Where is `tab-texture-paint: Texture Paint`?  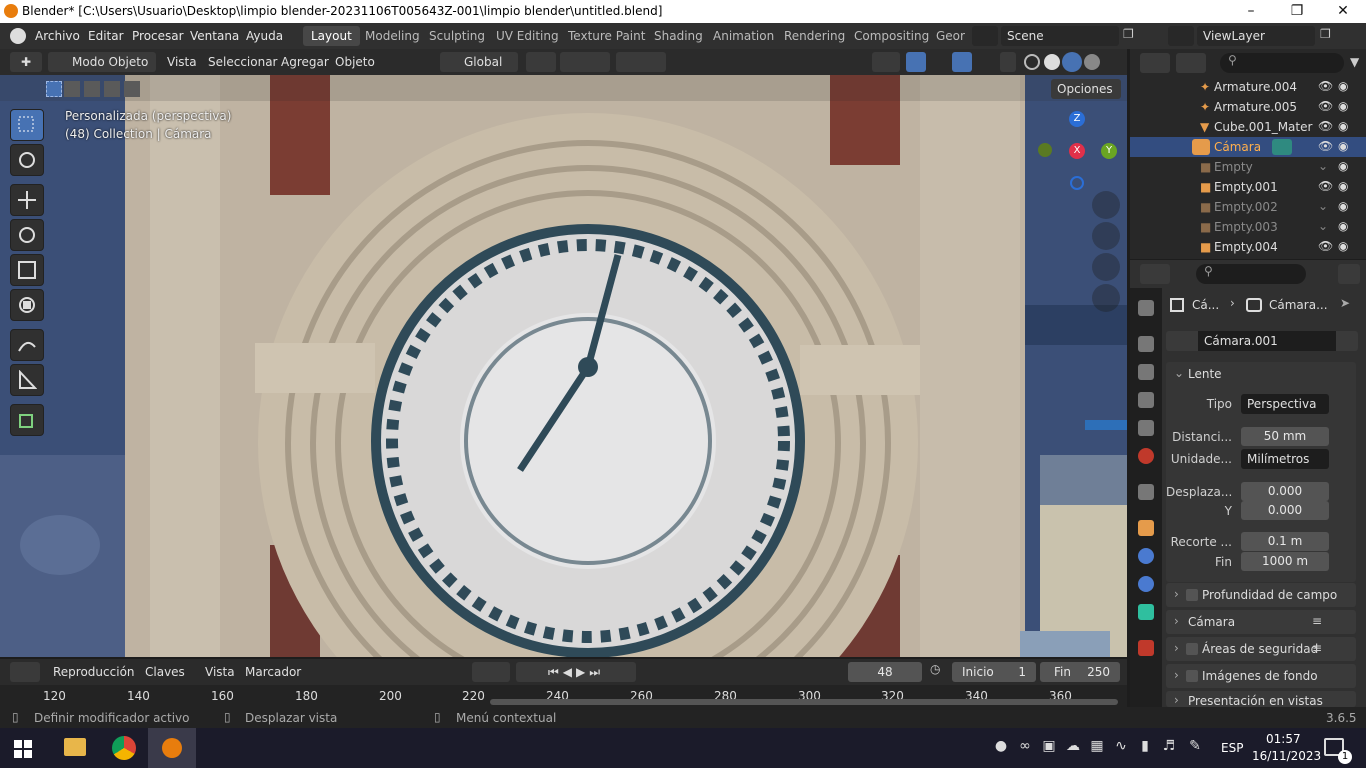
tab-texture-paint: Texture Paint is located at coordinates (606, 36).